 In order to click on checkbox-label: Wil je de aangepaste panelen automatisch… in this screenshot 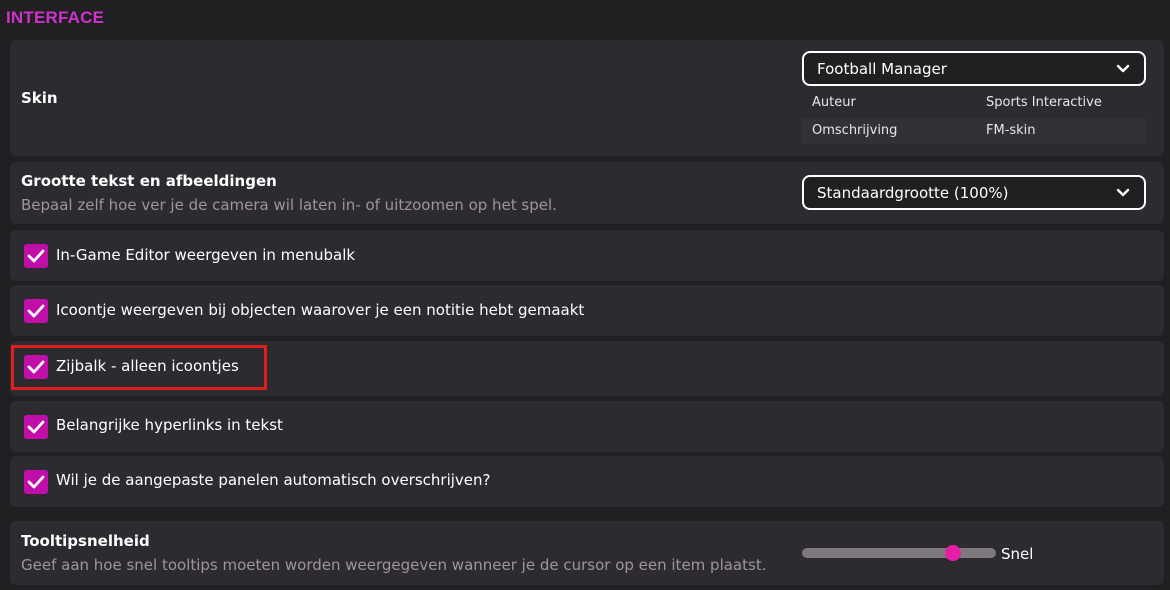, I will do `click(273, 480)`.